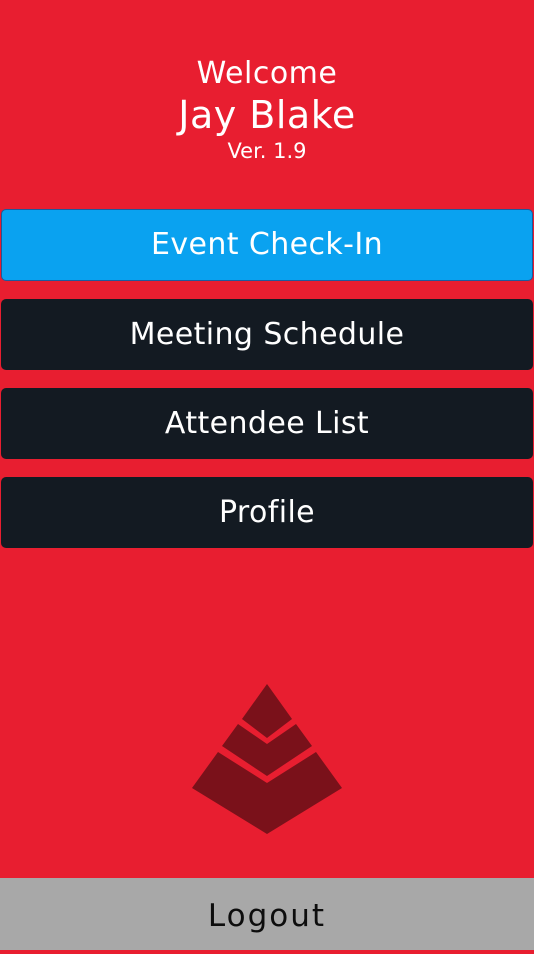 This screenshot has width=534, height=954. Describe the element at coordinates (267, 245) in the screenshot. I see `event-check-in-button: Event Check-In` at that location.